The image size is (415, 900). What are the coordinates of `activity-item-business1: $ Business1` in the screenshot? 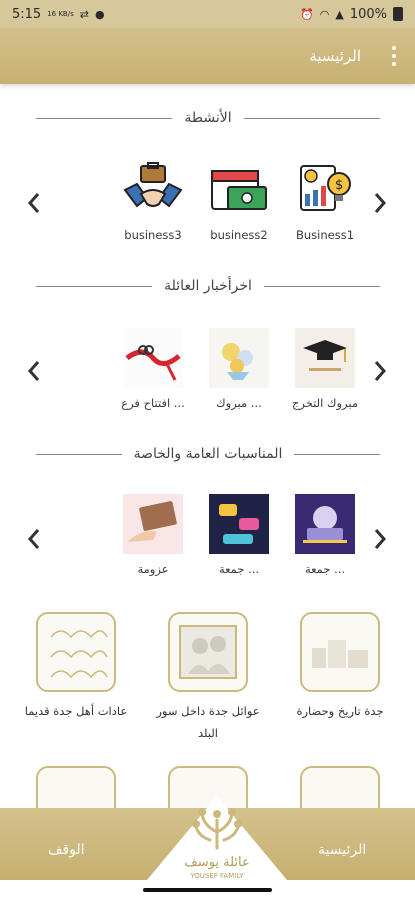 It's located at (325, 201).